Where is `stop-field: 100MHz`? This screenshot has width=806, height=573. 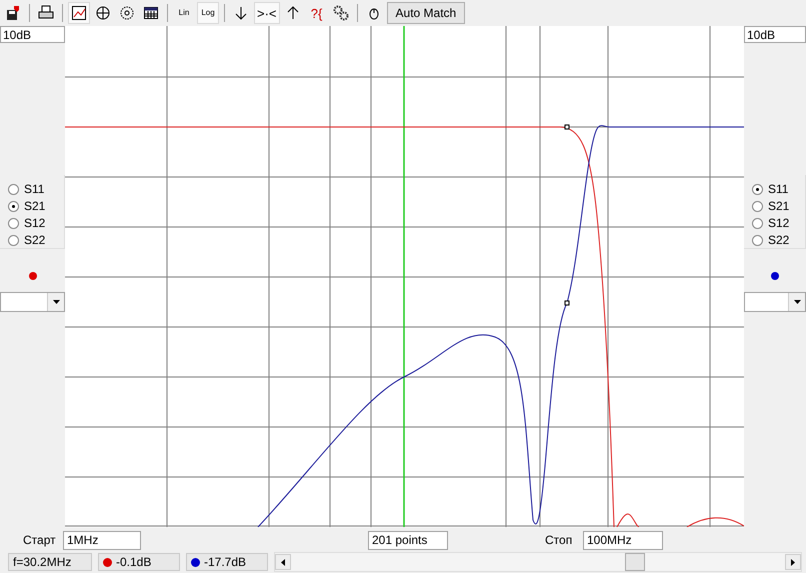
stop-field: 100MHz is located at coordinates (623, 540).